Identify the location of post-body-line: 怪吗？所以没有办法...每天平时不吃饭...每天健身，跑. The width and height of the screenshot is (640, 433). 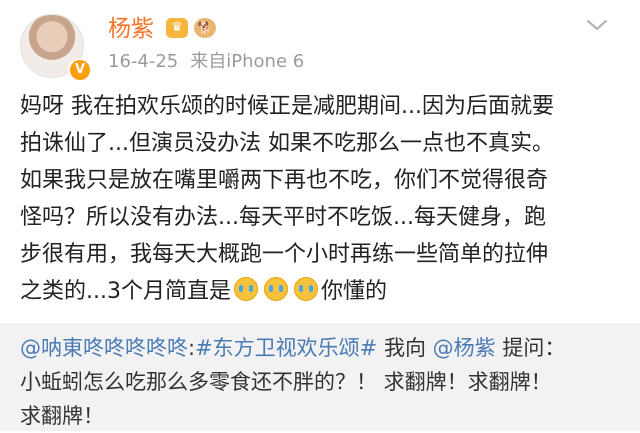
(283, 217).